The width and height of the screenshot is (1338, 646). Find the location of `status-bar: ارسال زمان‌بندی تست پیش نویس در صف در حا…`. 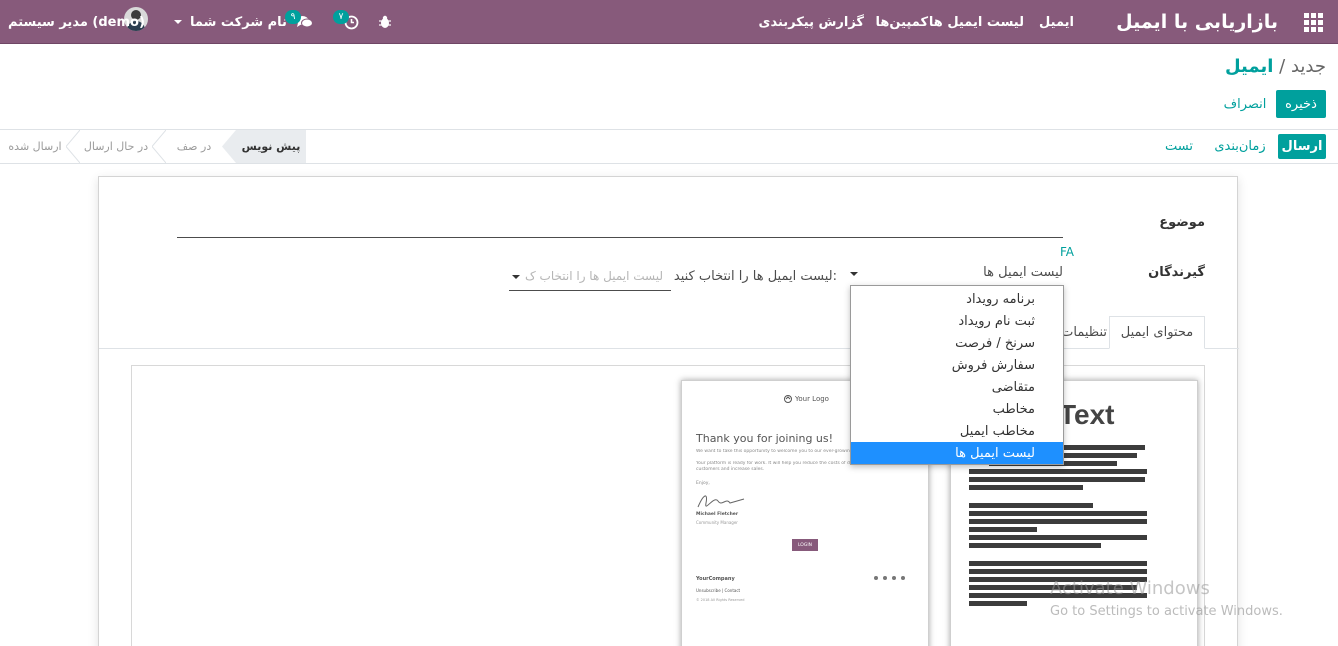

status-bar: ارسال زمان‌بندی تست پیش نویس در صف در حا… is located at coordinates (669, 146).